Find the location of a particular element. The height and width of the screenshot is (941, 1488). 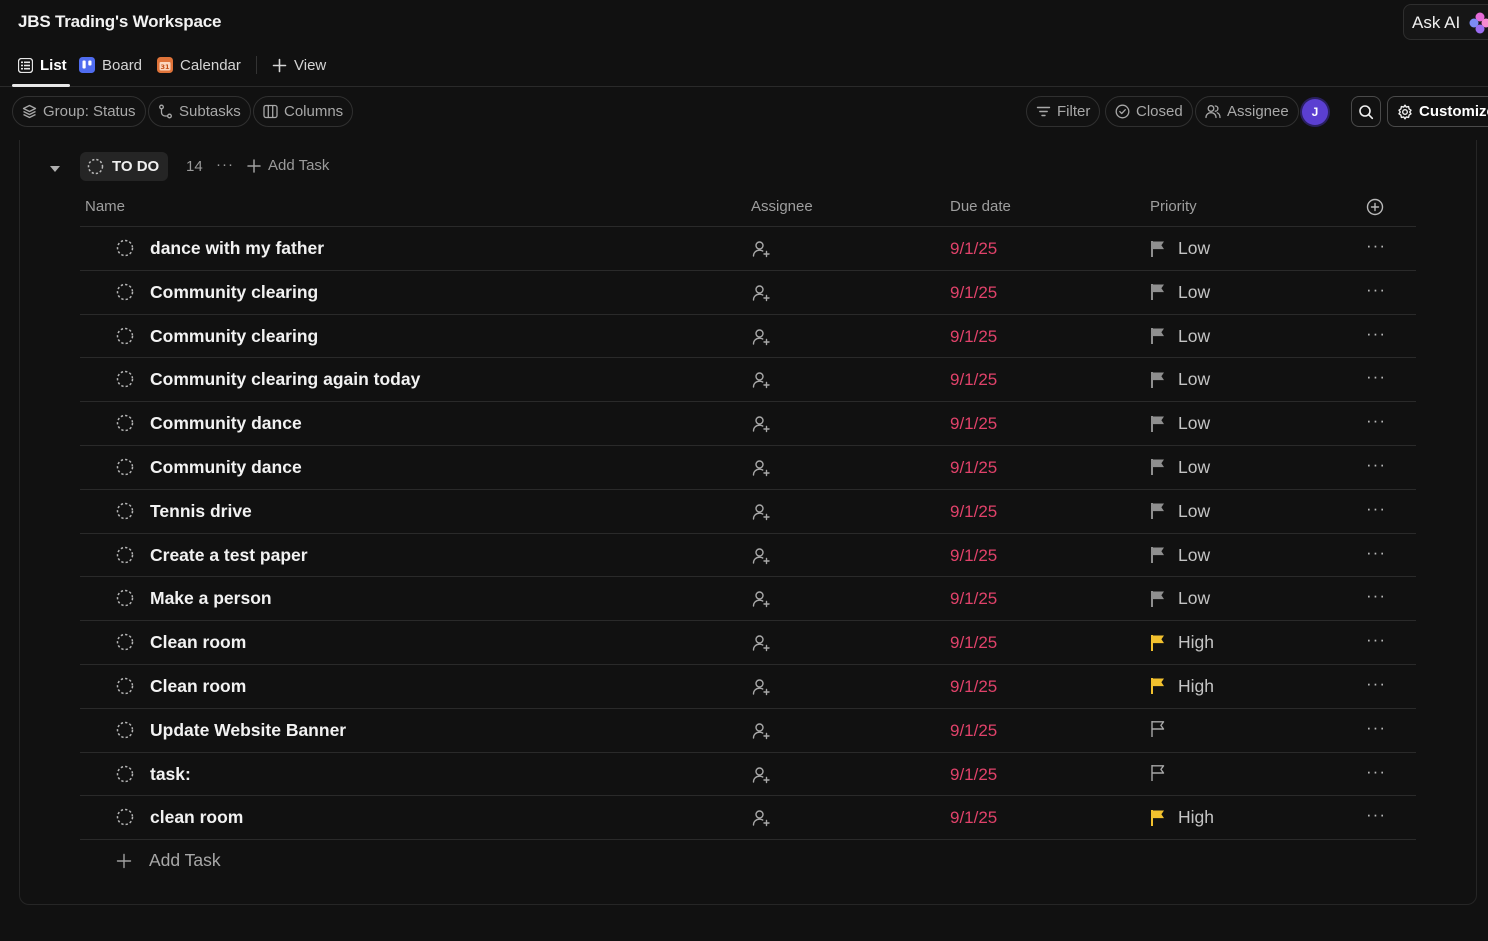

task-name: Community clearing again today is located at coordinates (285, 379).